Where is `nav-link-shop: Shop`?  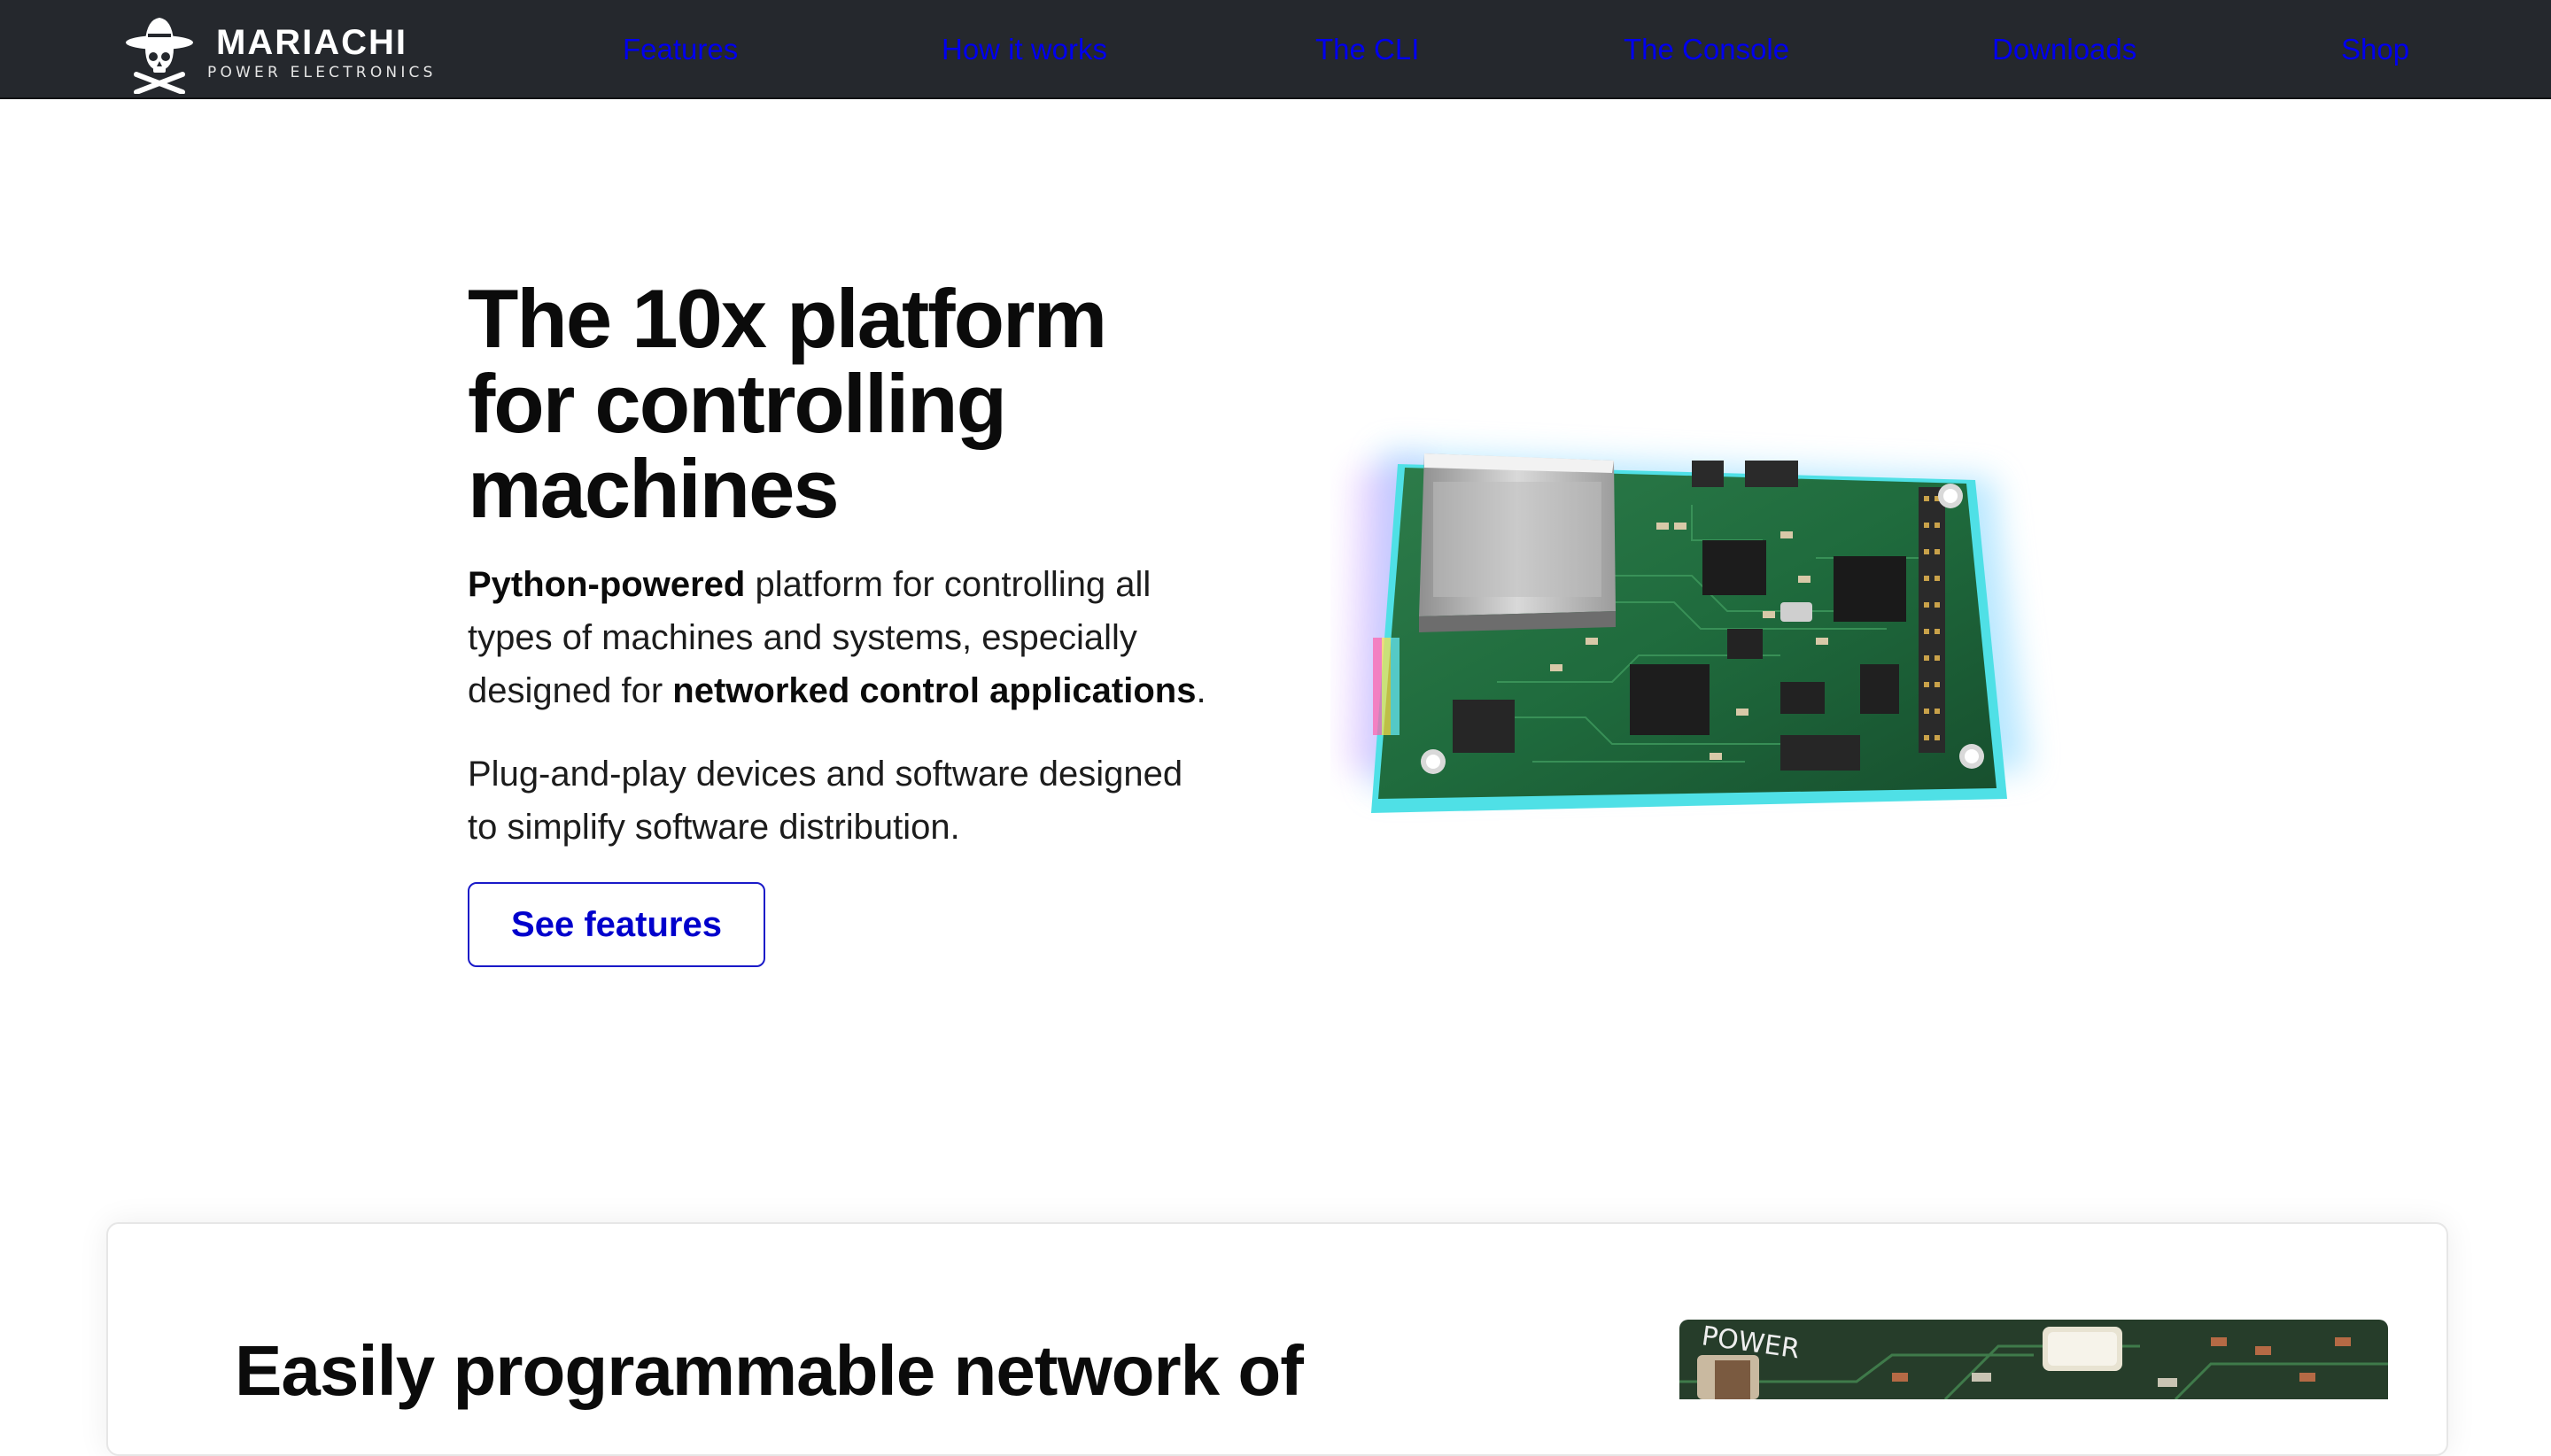
nav-link-shop: Shop is located at coordinates (2375, 49).